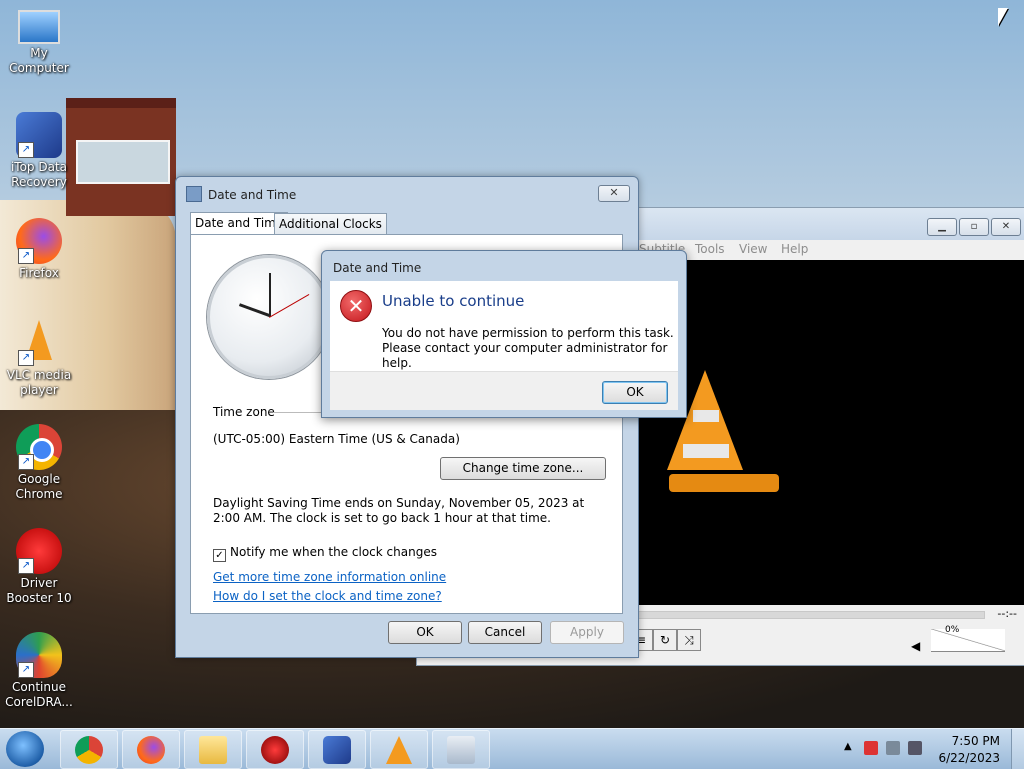 Image resolution: width=1024 pixels, height=769 pixels. Describe the element at coordinates (356, 306) in the screenshot. I see `error-x-icon: ✕` at that location.